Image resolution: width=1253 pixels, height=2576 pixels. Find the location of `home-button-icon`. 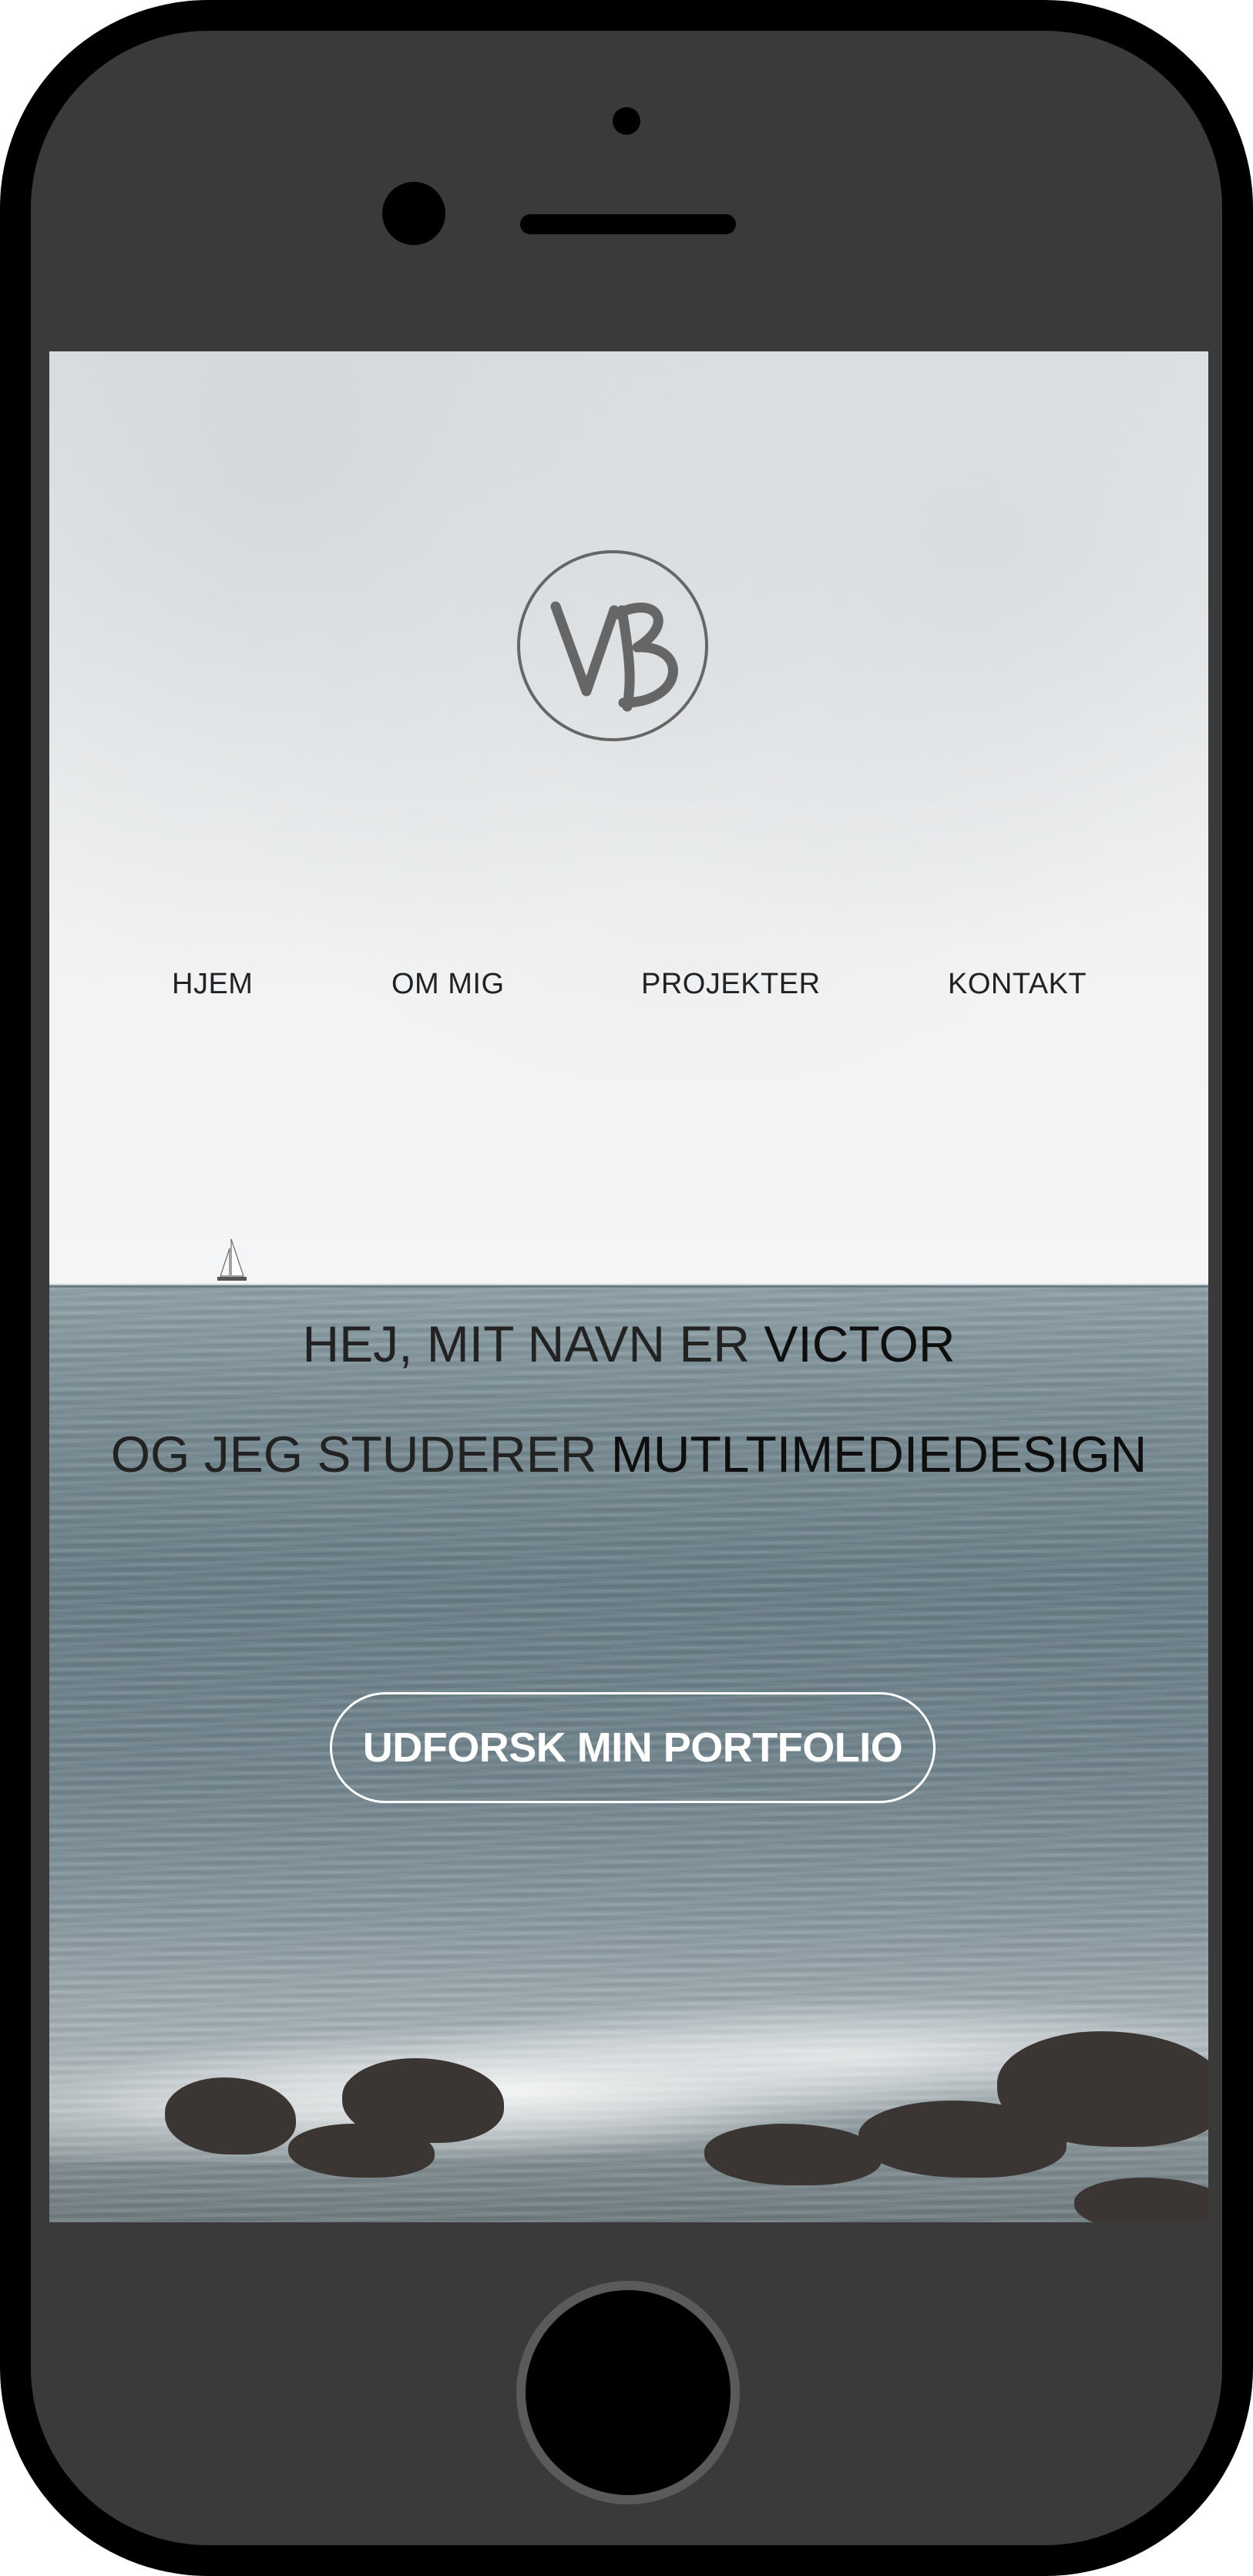

home-button-icon is located at coordinates (628, 2392).